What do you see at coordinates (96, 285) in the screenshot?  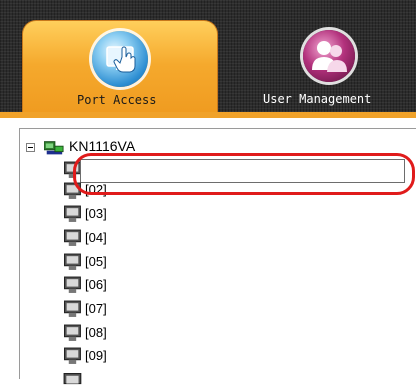 I see `tree-port-label: [06]` at bounding box center [96, 285].